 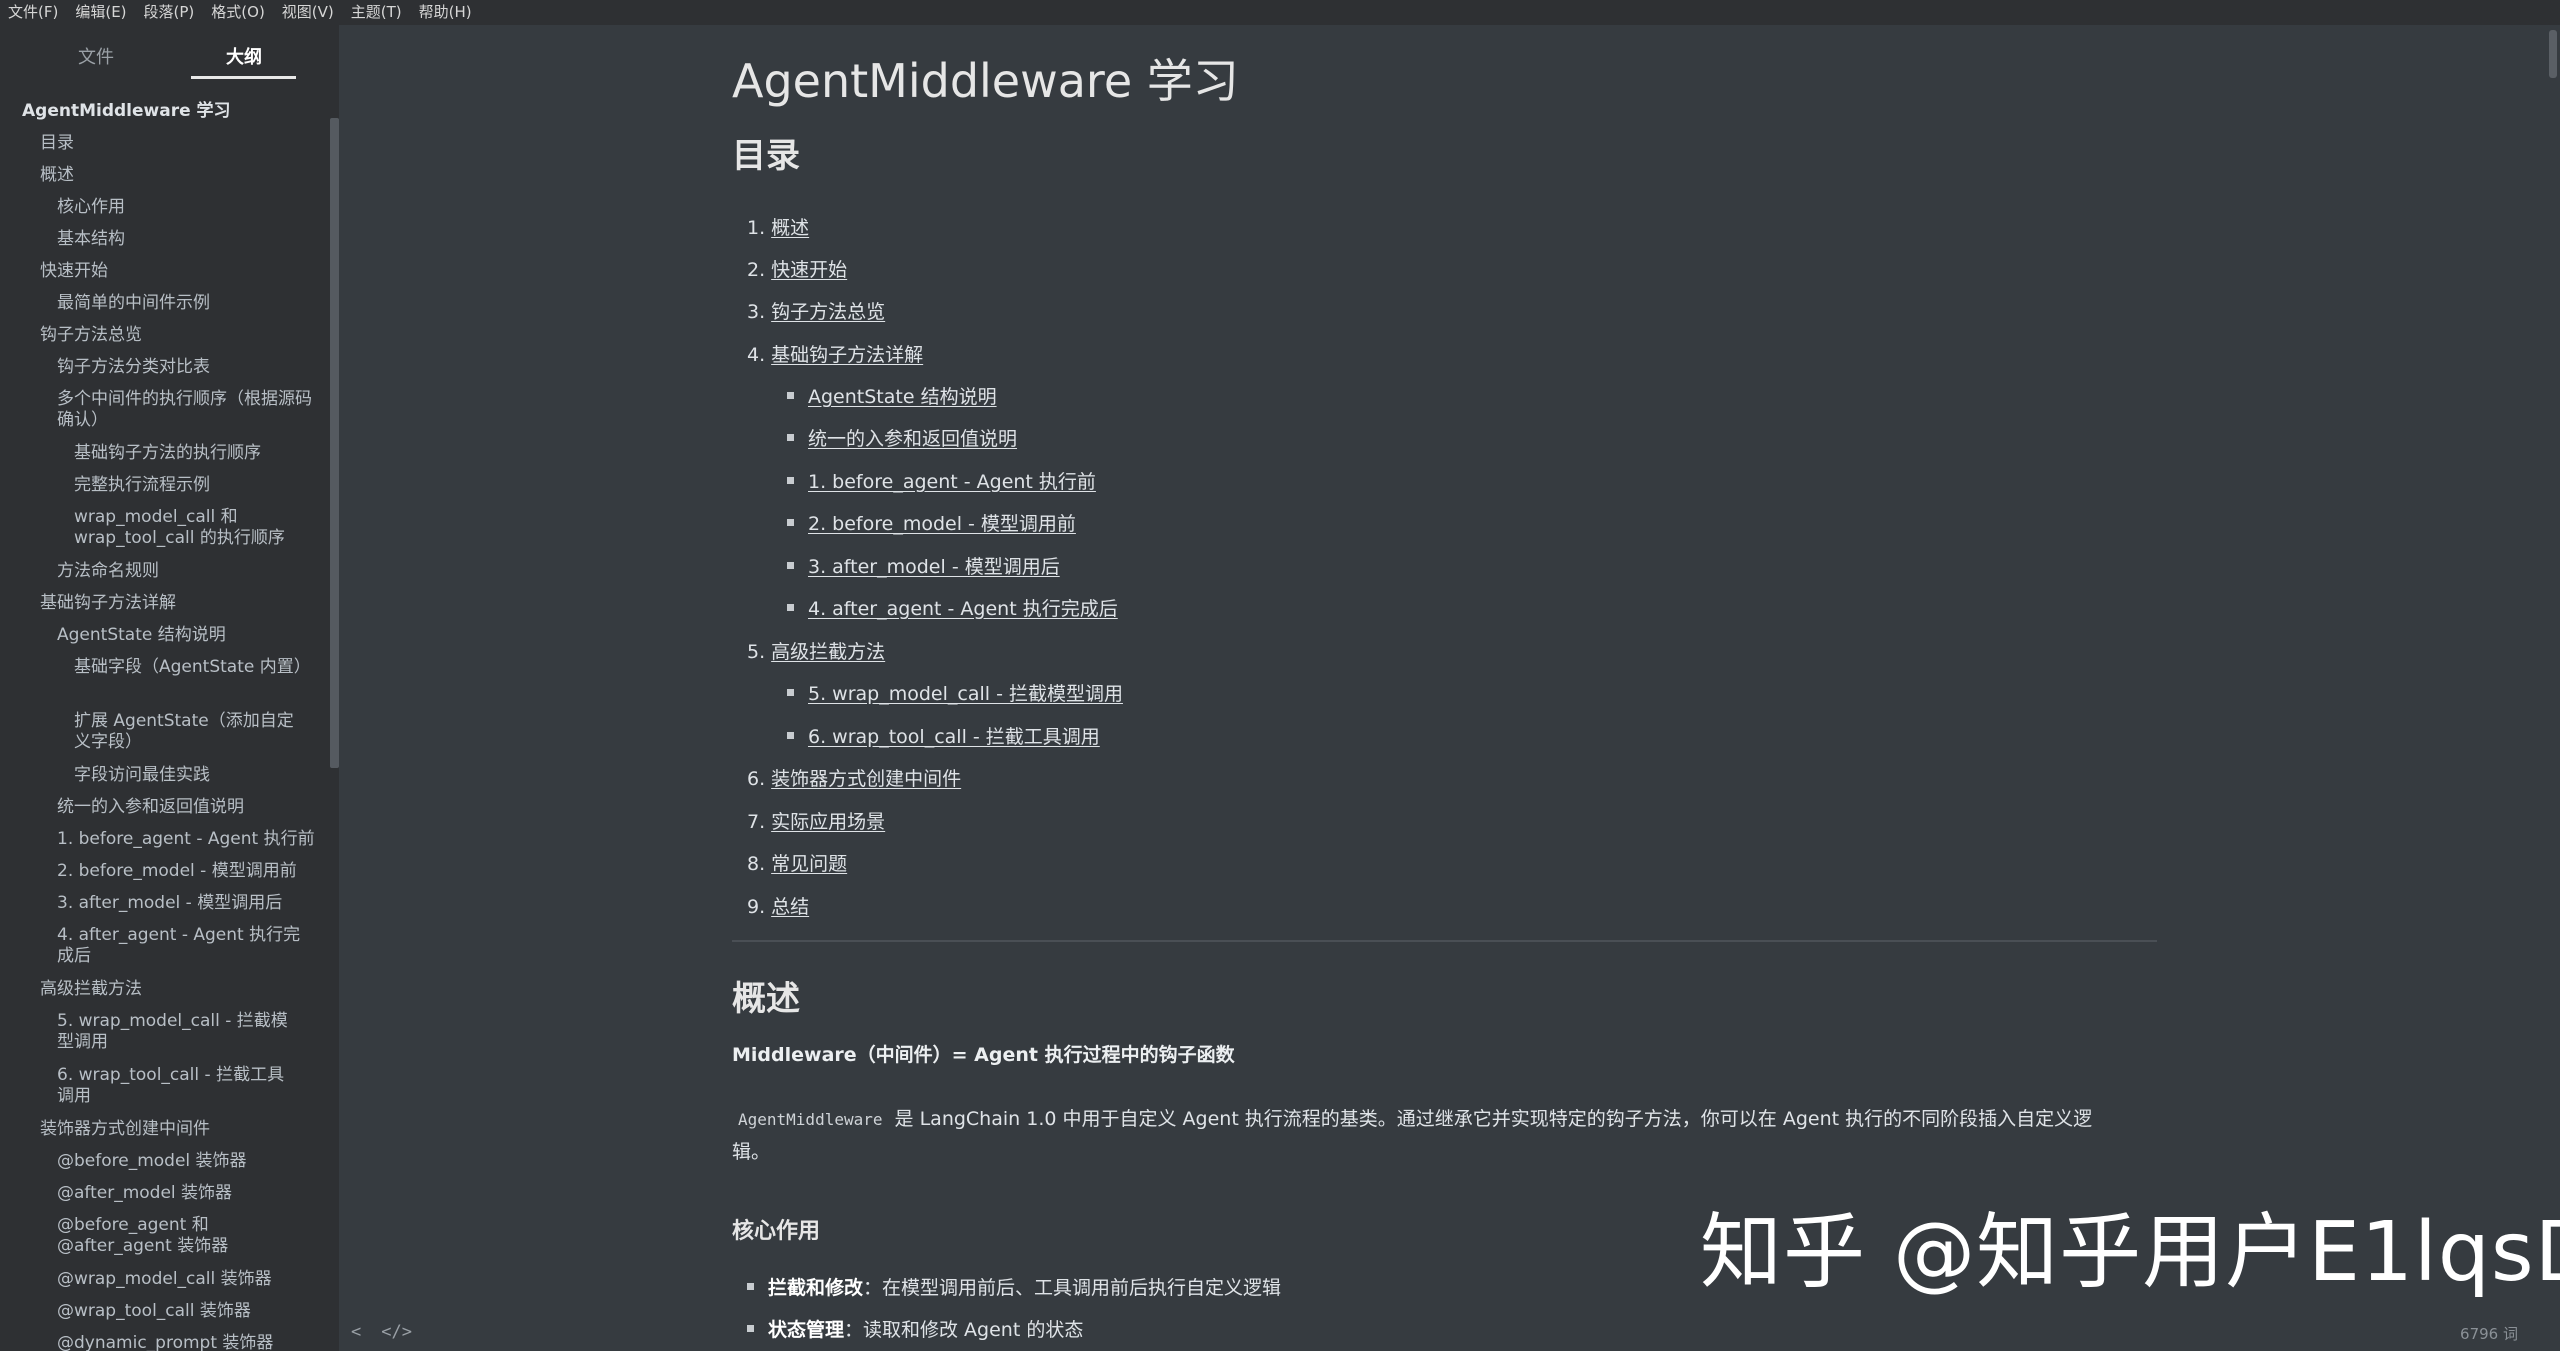 I want to click on outline-item: 4. after_agent - Agent 执行完成后, so click(x=182, y=946).